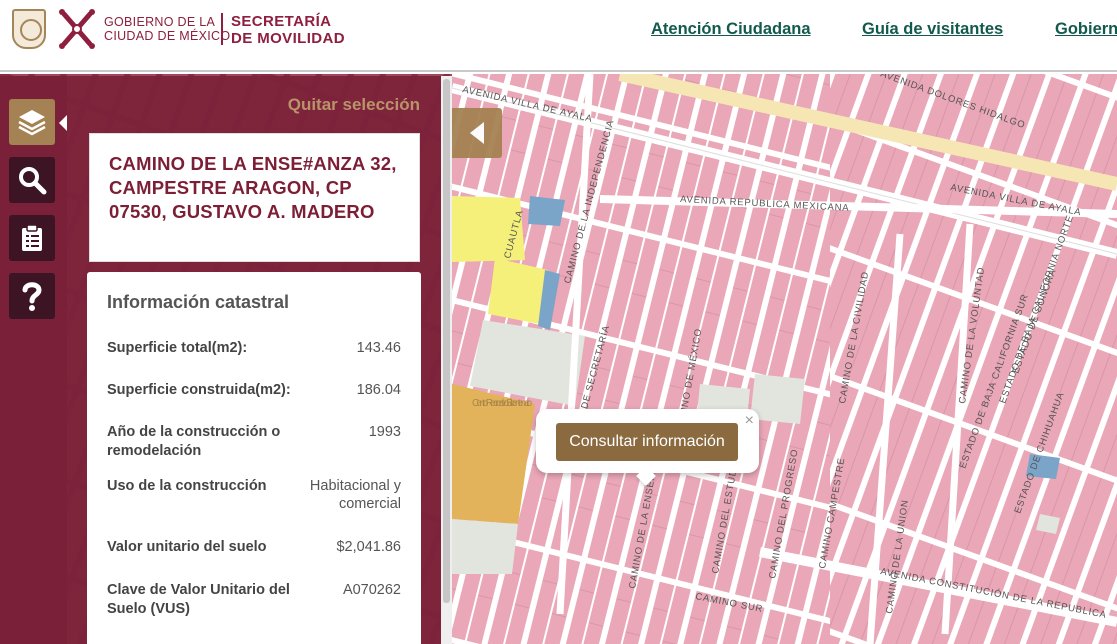  What do you see at coordinates (378, 348) in the screenshot?
I see `info-value: 143.46` at bounding box center [378, 348].